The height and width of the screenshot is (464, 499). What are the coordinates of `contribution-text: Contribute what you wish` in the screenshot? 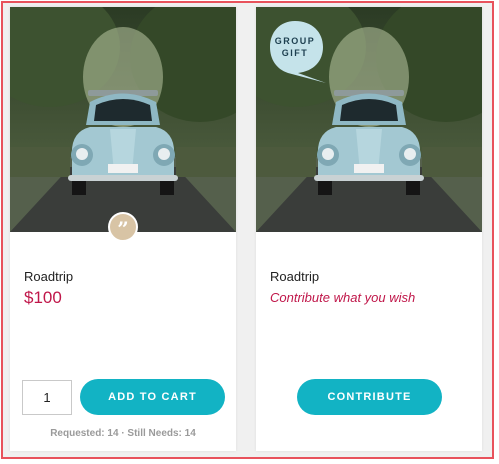 It's located at (343, 297).